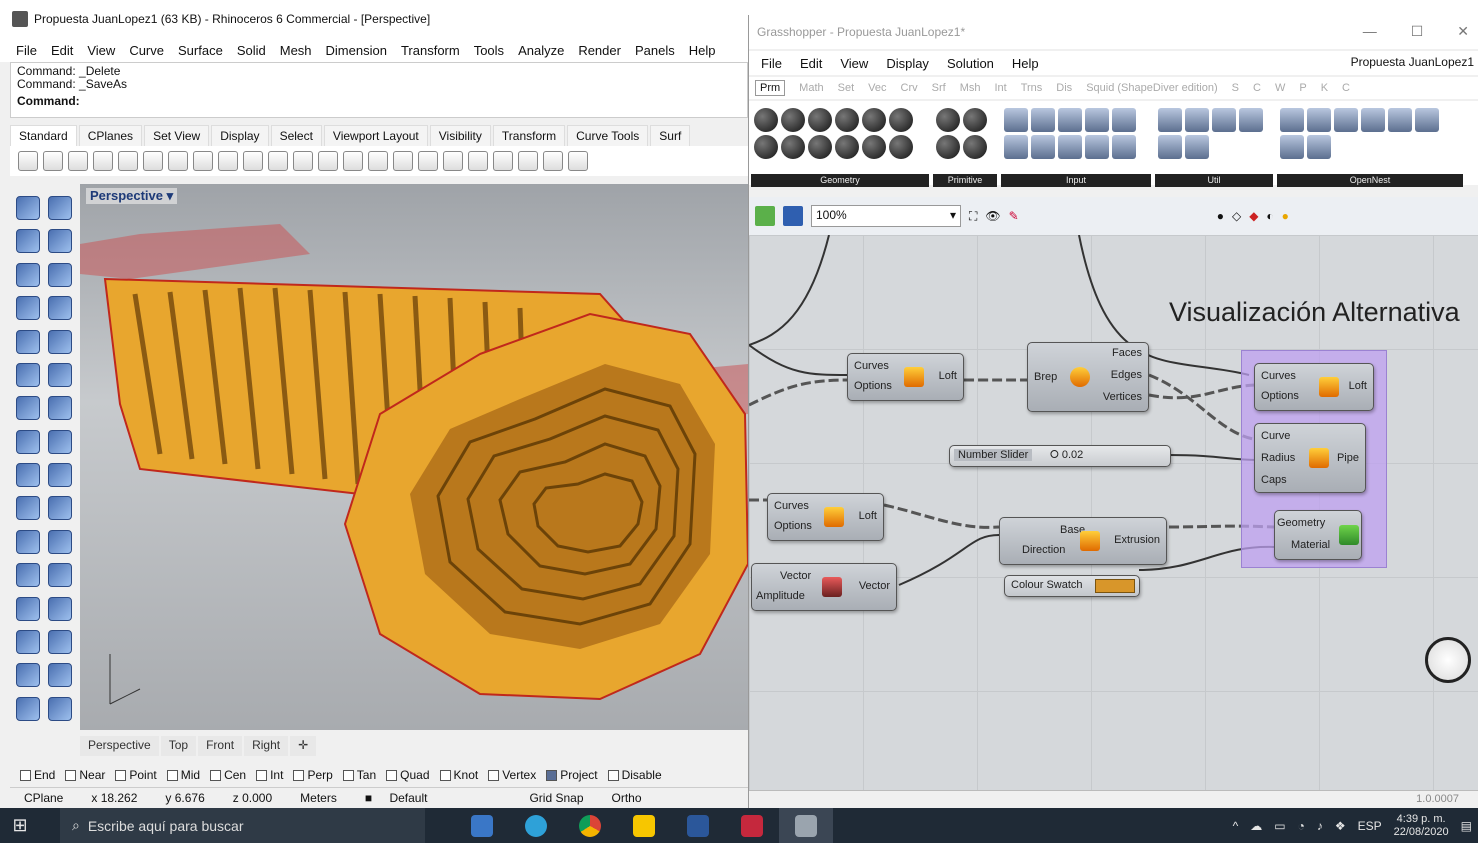 Image resolution: width=1478 pixels, height=843 pixels. Describe the element at coordinates (1151, 88) in the screenshot. I see `gh-tab-squid: Squid (ShapeDiver edition)` at that location.